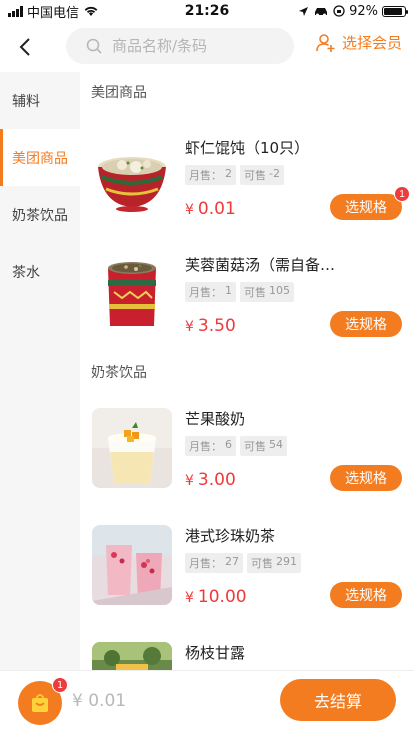  I want to click on product-image-mango-yogurt, so click(132, 448).